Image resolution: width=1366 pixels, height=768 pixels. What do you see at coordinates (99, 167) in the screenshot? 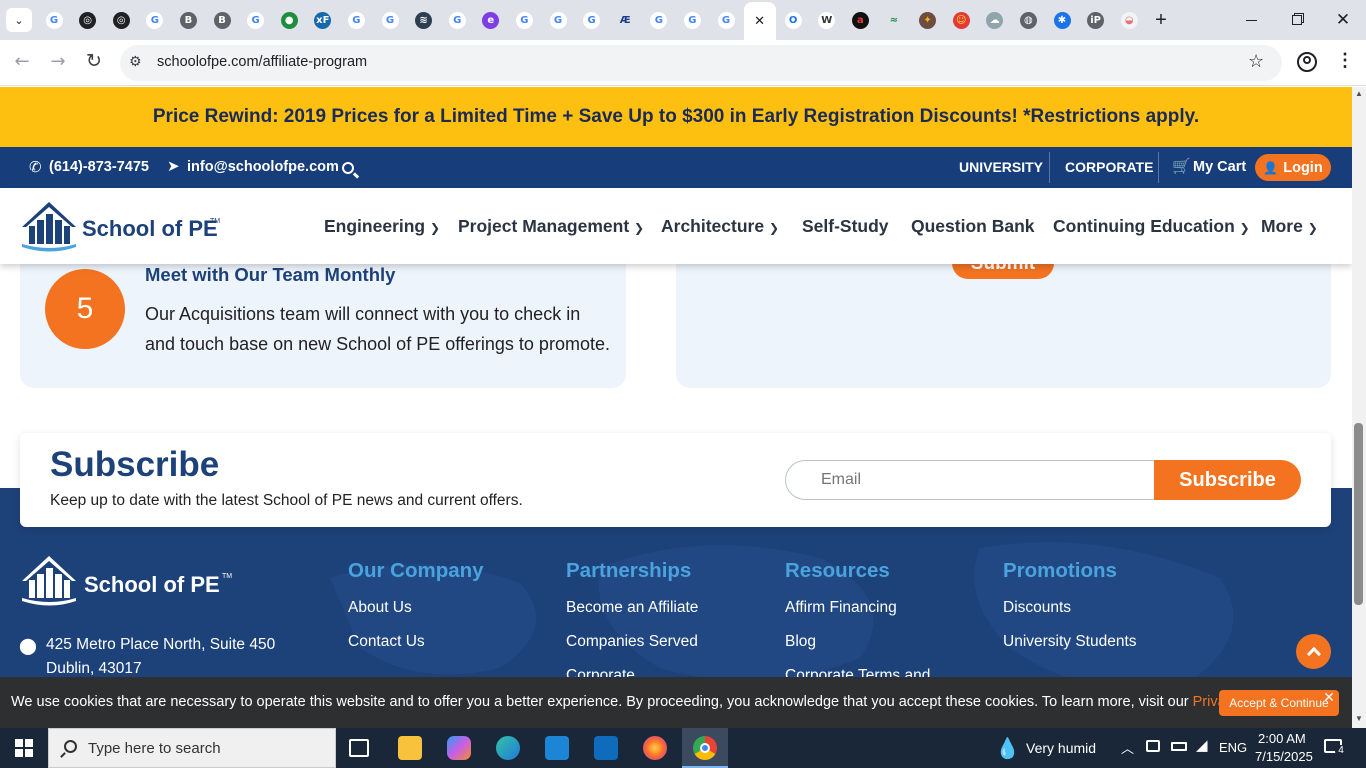
I see `phone-link: (614)-873-7475` at bounding box center [99, 167].